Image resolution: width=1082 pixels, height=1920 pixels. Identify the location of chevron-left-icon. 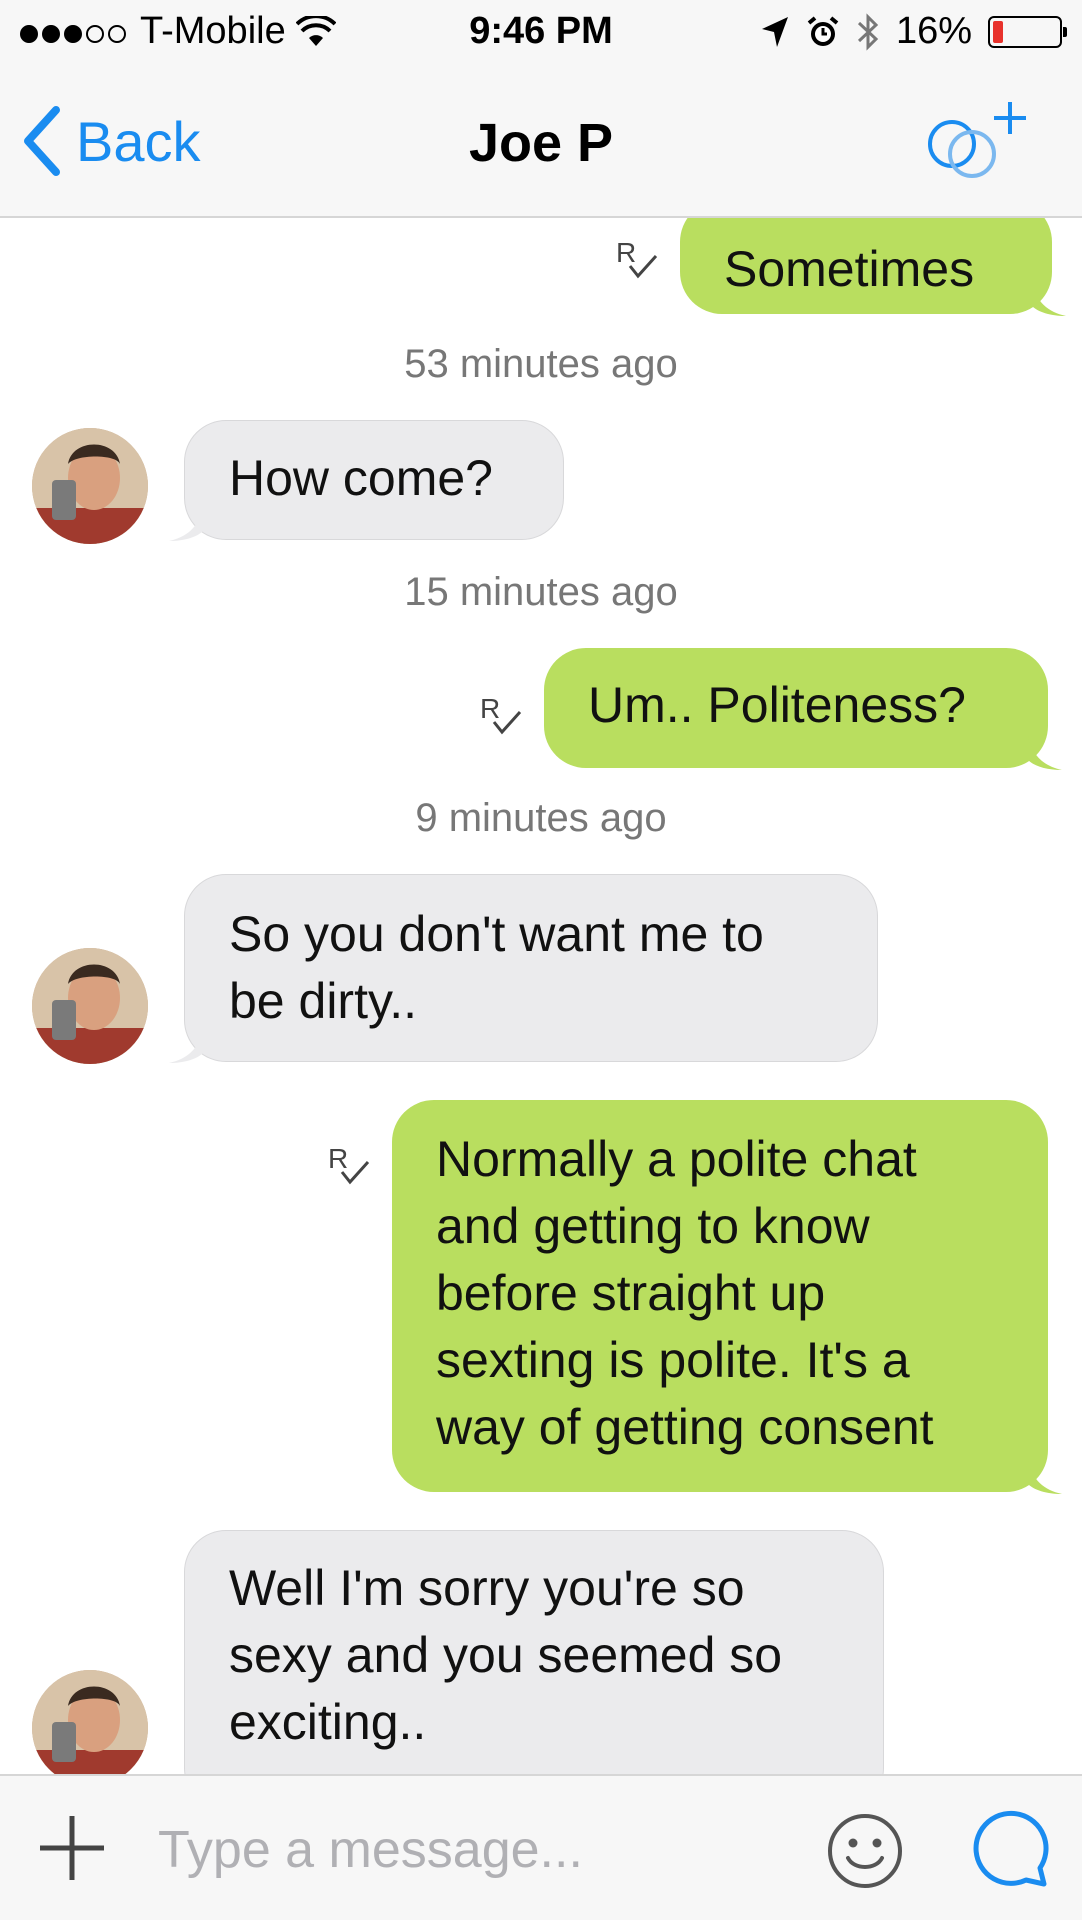
(42, 141).